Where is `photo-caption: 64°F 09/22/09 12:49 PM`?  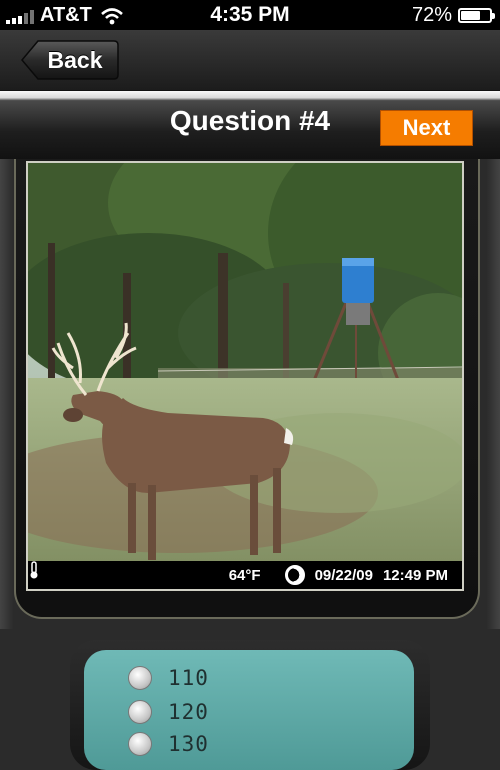
photo-caption: 64°F 09/22/09 12:49 PM is located at coordinates (245, 575).